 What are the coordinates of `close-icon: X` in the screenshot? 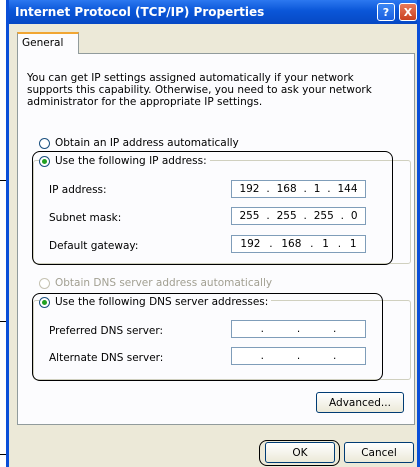 It's located at (408, 12).